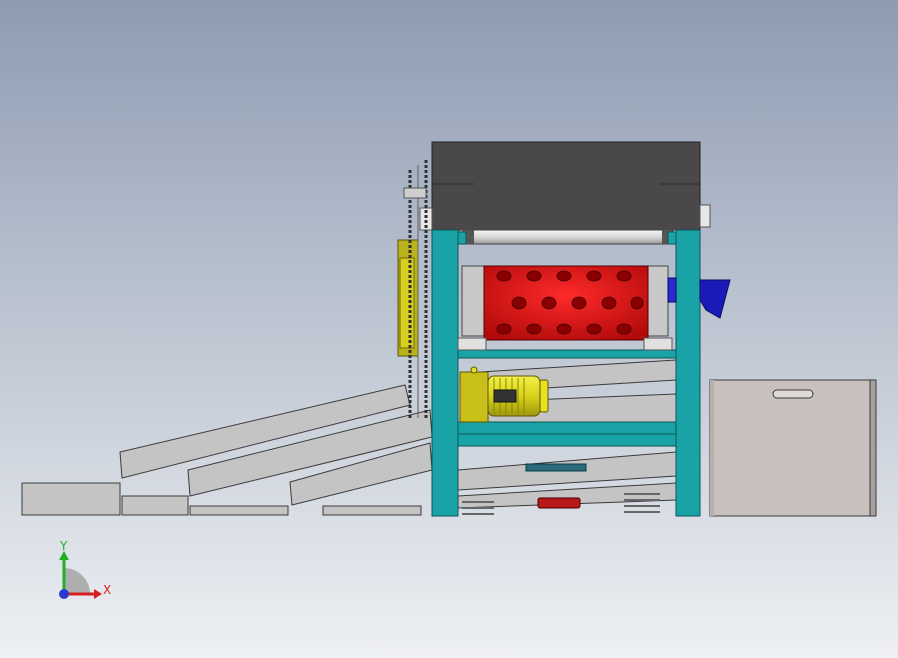 The height and width of the screenshot is (658, 898). Describe the element at coordinates (462, 238) in the screenshot. I see `frame-cap-left` at that location.